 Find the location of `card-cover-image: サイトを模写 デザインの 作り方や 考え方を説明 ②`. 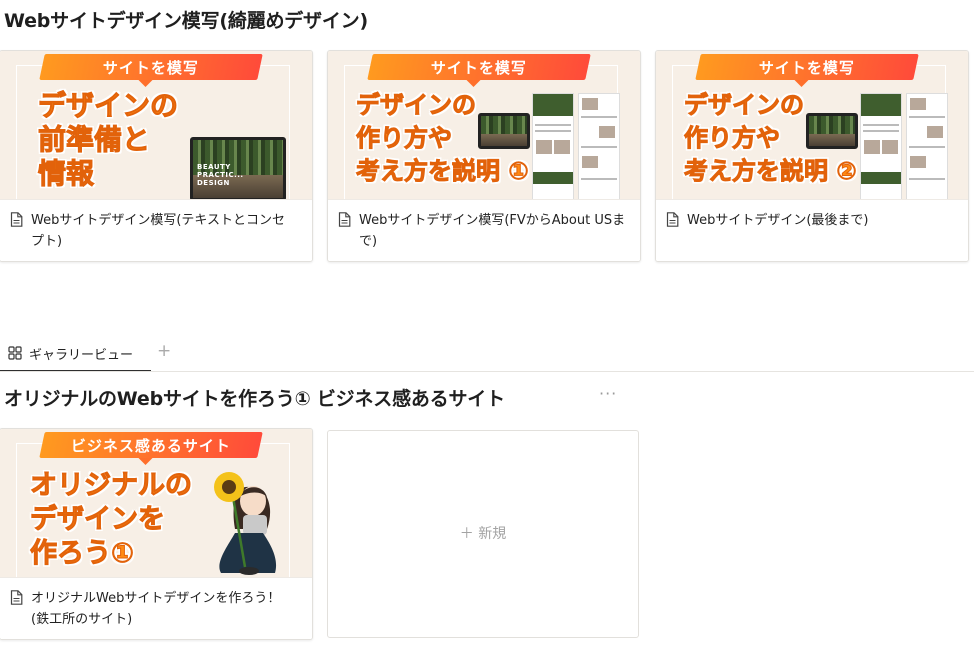

card-cover-image: サイトを模写 デザインの 作り方や 考え方を説明 ② is located at coordinates (812, 125).